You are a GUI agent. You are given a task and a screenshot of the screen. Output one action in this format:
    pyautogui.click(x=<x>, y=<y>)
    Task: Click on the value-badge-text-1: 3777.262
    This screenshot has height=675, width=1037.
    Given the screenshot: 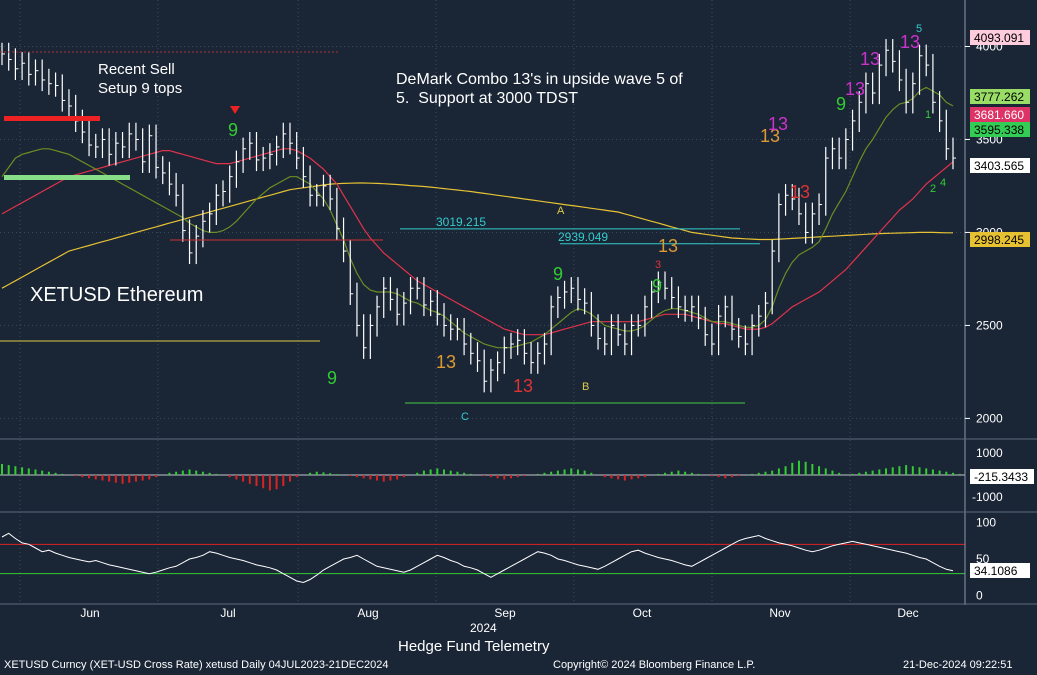 What is the action you would take?
    pyautogui.click(x=999, y=97)
    